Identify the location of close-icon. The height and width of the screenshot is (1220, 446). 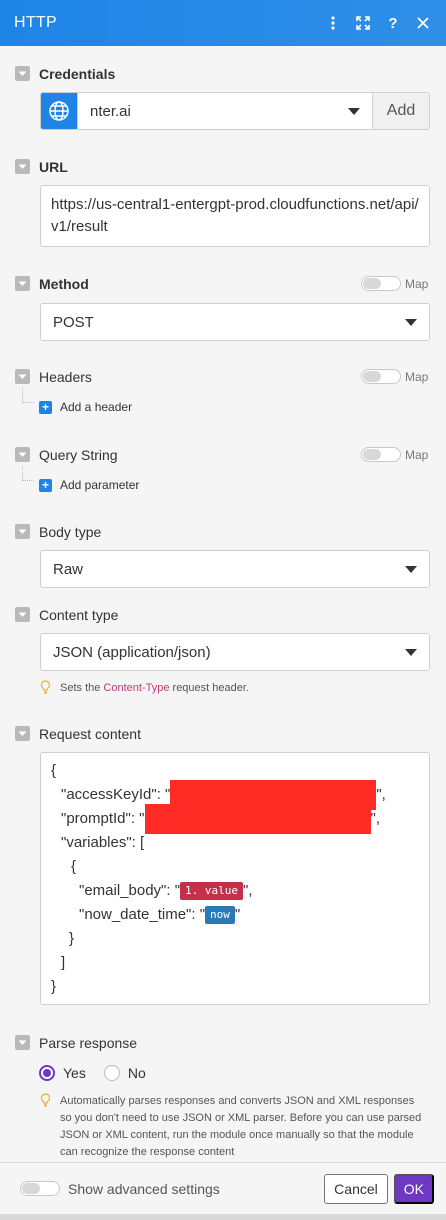
(423, 23).